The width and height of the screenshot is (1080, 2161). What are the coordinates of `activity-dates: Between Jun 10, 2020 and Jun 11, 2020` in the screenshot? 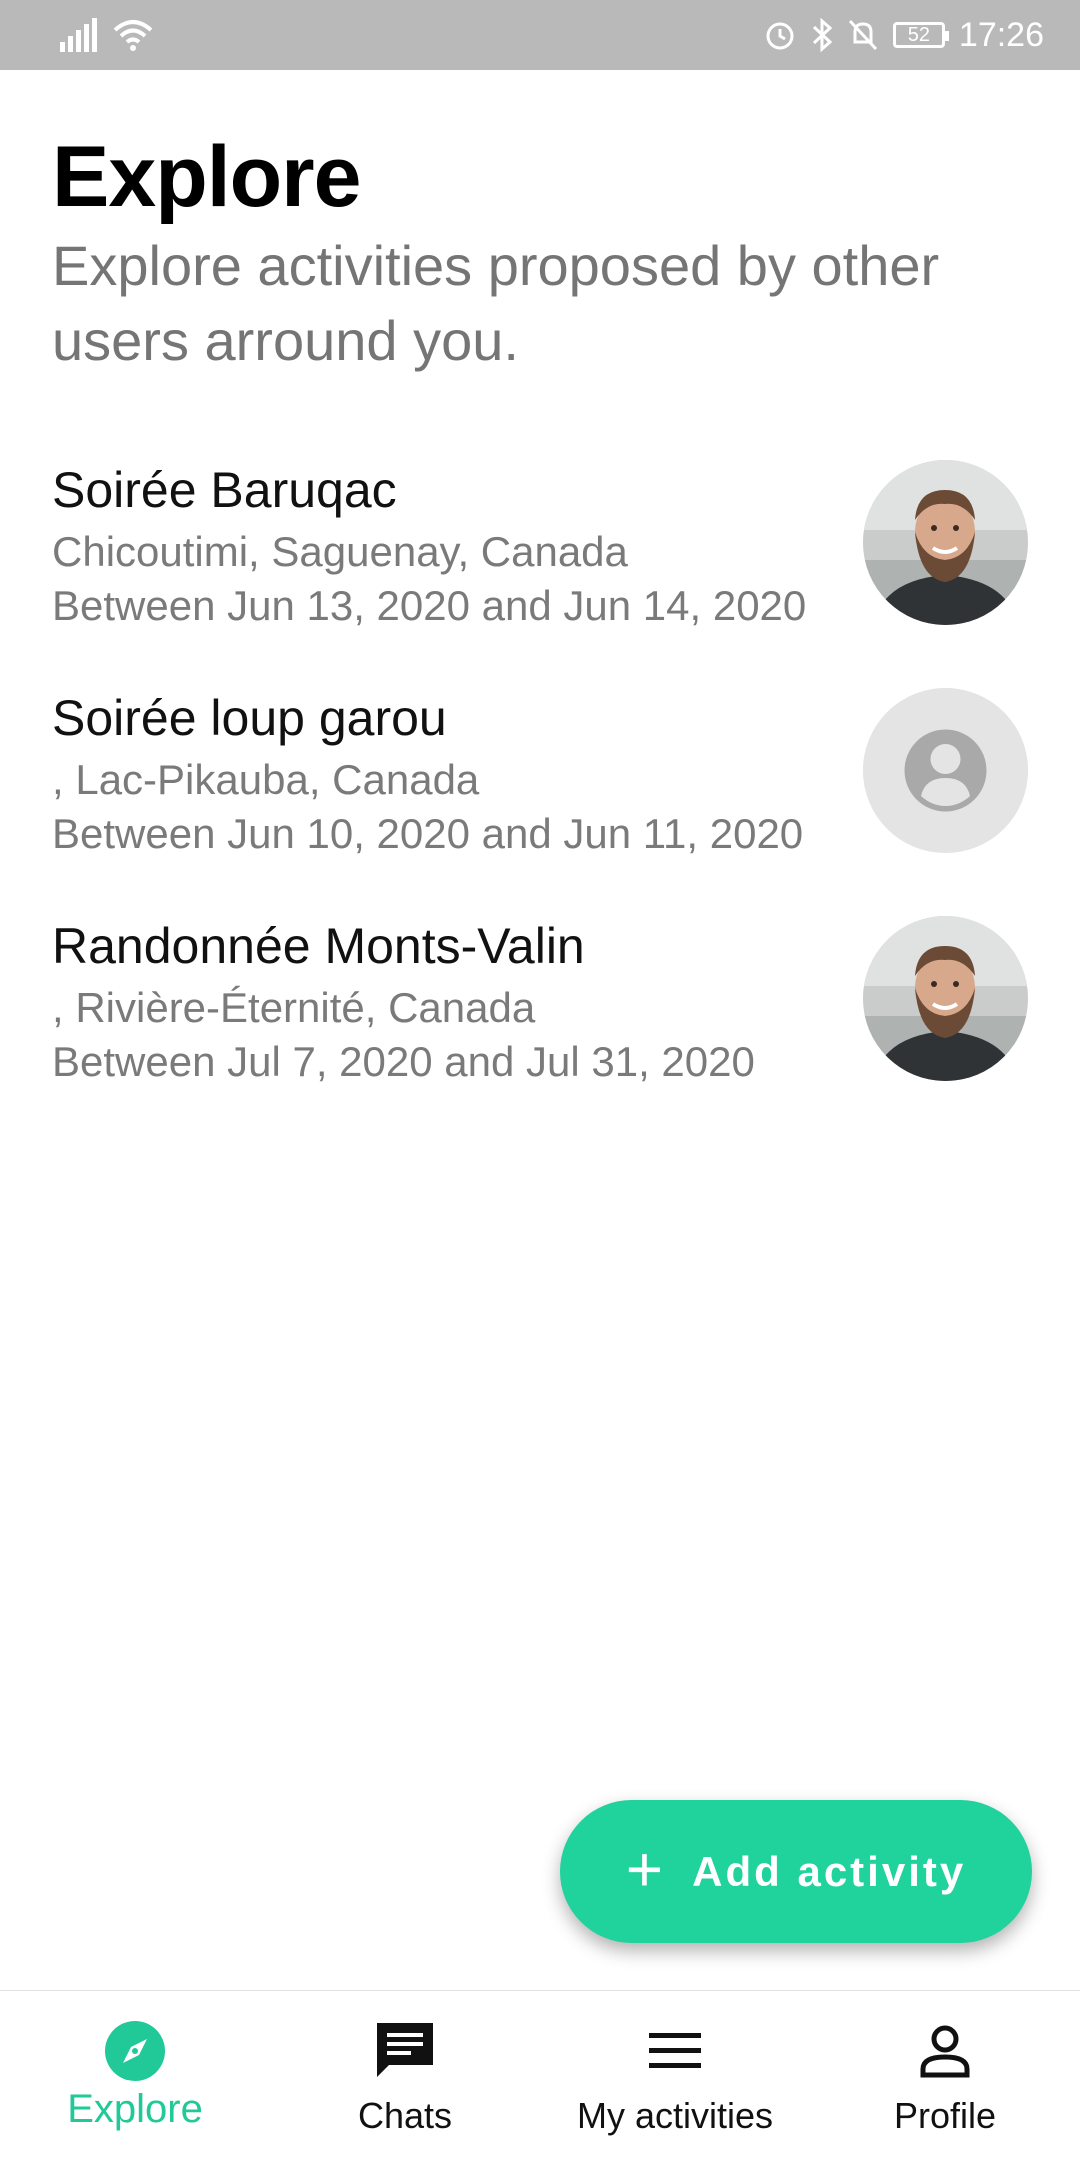 It's located at (428, 833).